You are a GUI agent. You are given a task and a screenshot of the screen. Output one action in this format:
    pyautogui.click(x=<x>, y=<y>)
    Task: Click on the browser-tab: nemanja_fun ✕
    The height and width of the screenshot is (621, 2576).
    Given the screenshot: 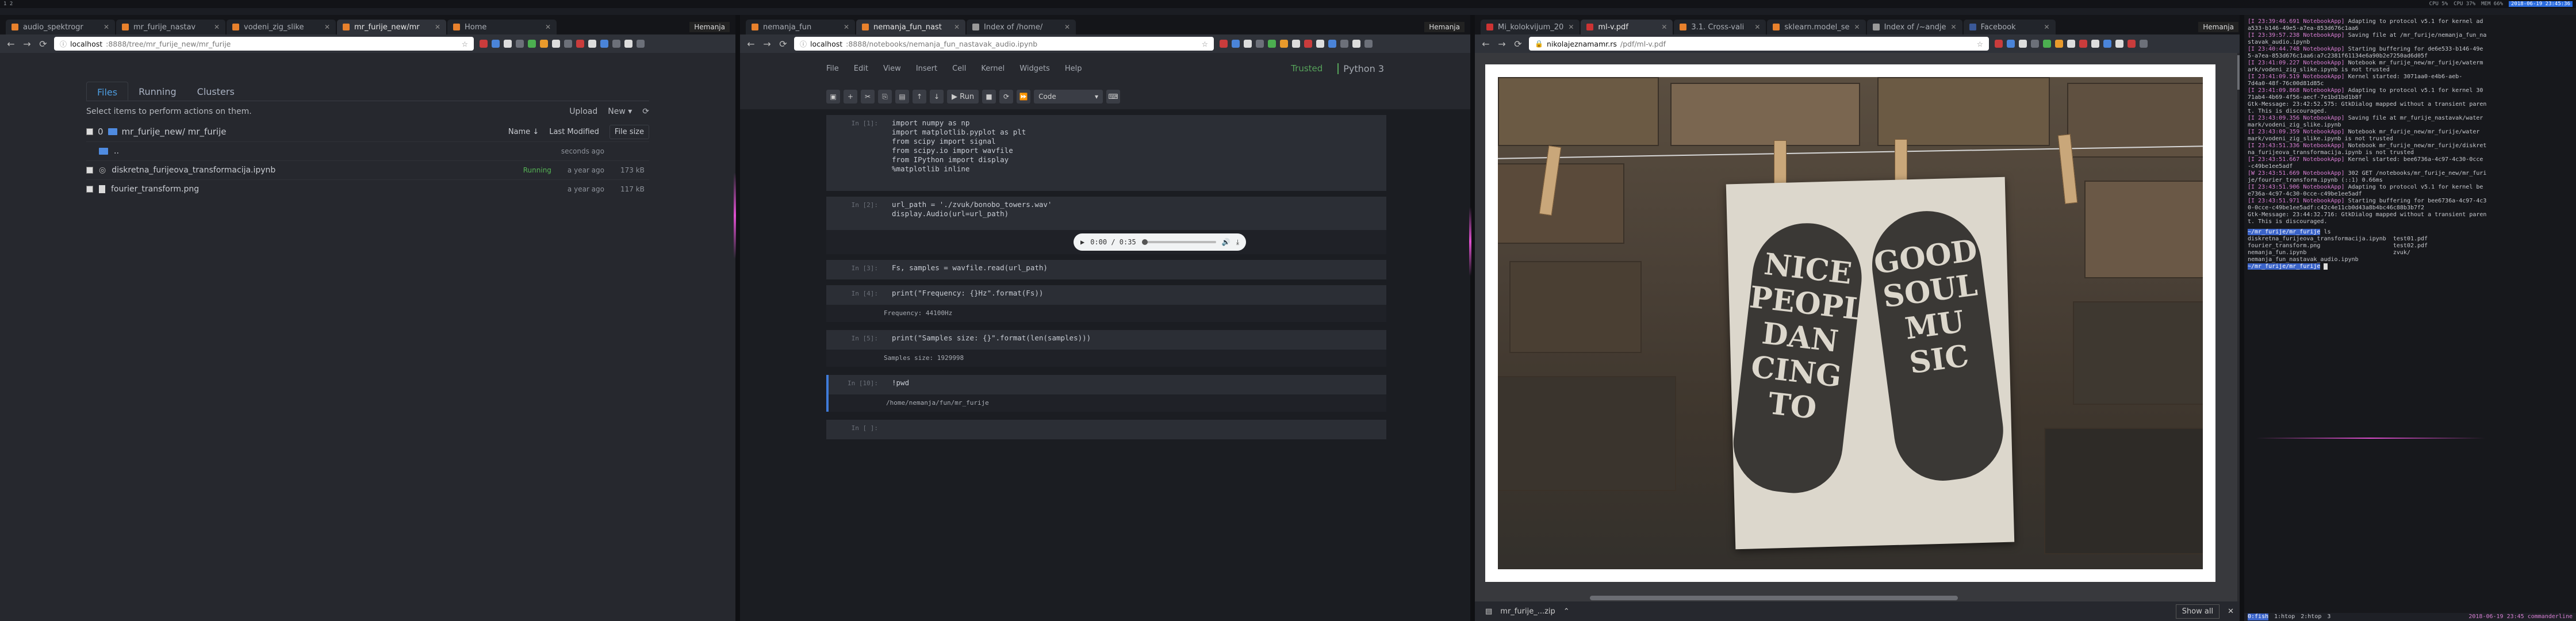 What is the action you would take?
    pyautogui.click(x=800, y=27)
    